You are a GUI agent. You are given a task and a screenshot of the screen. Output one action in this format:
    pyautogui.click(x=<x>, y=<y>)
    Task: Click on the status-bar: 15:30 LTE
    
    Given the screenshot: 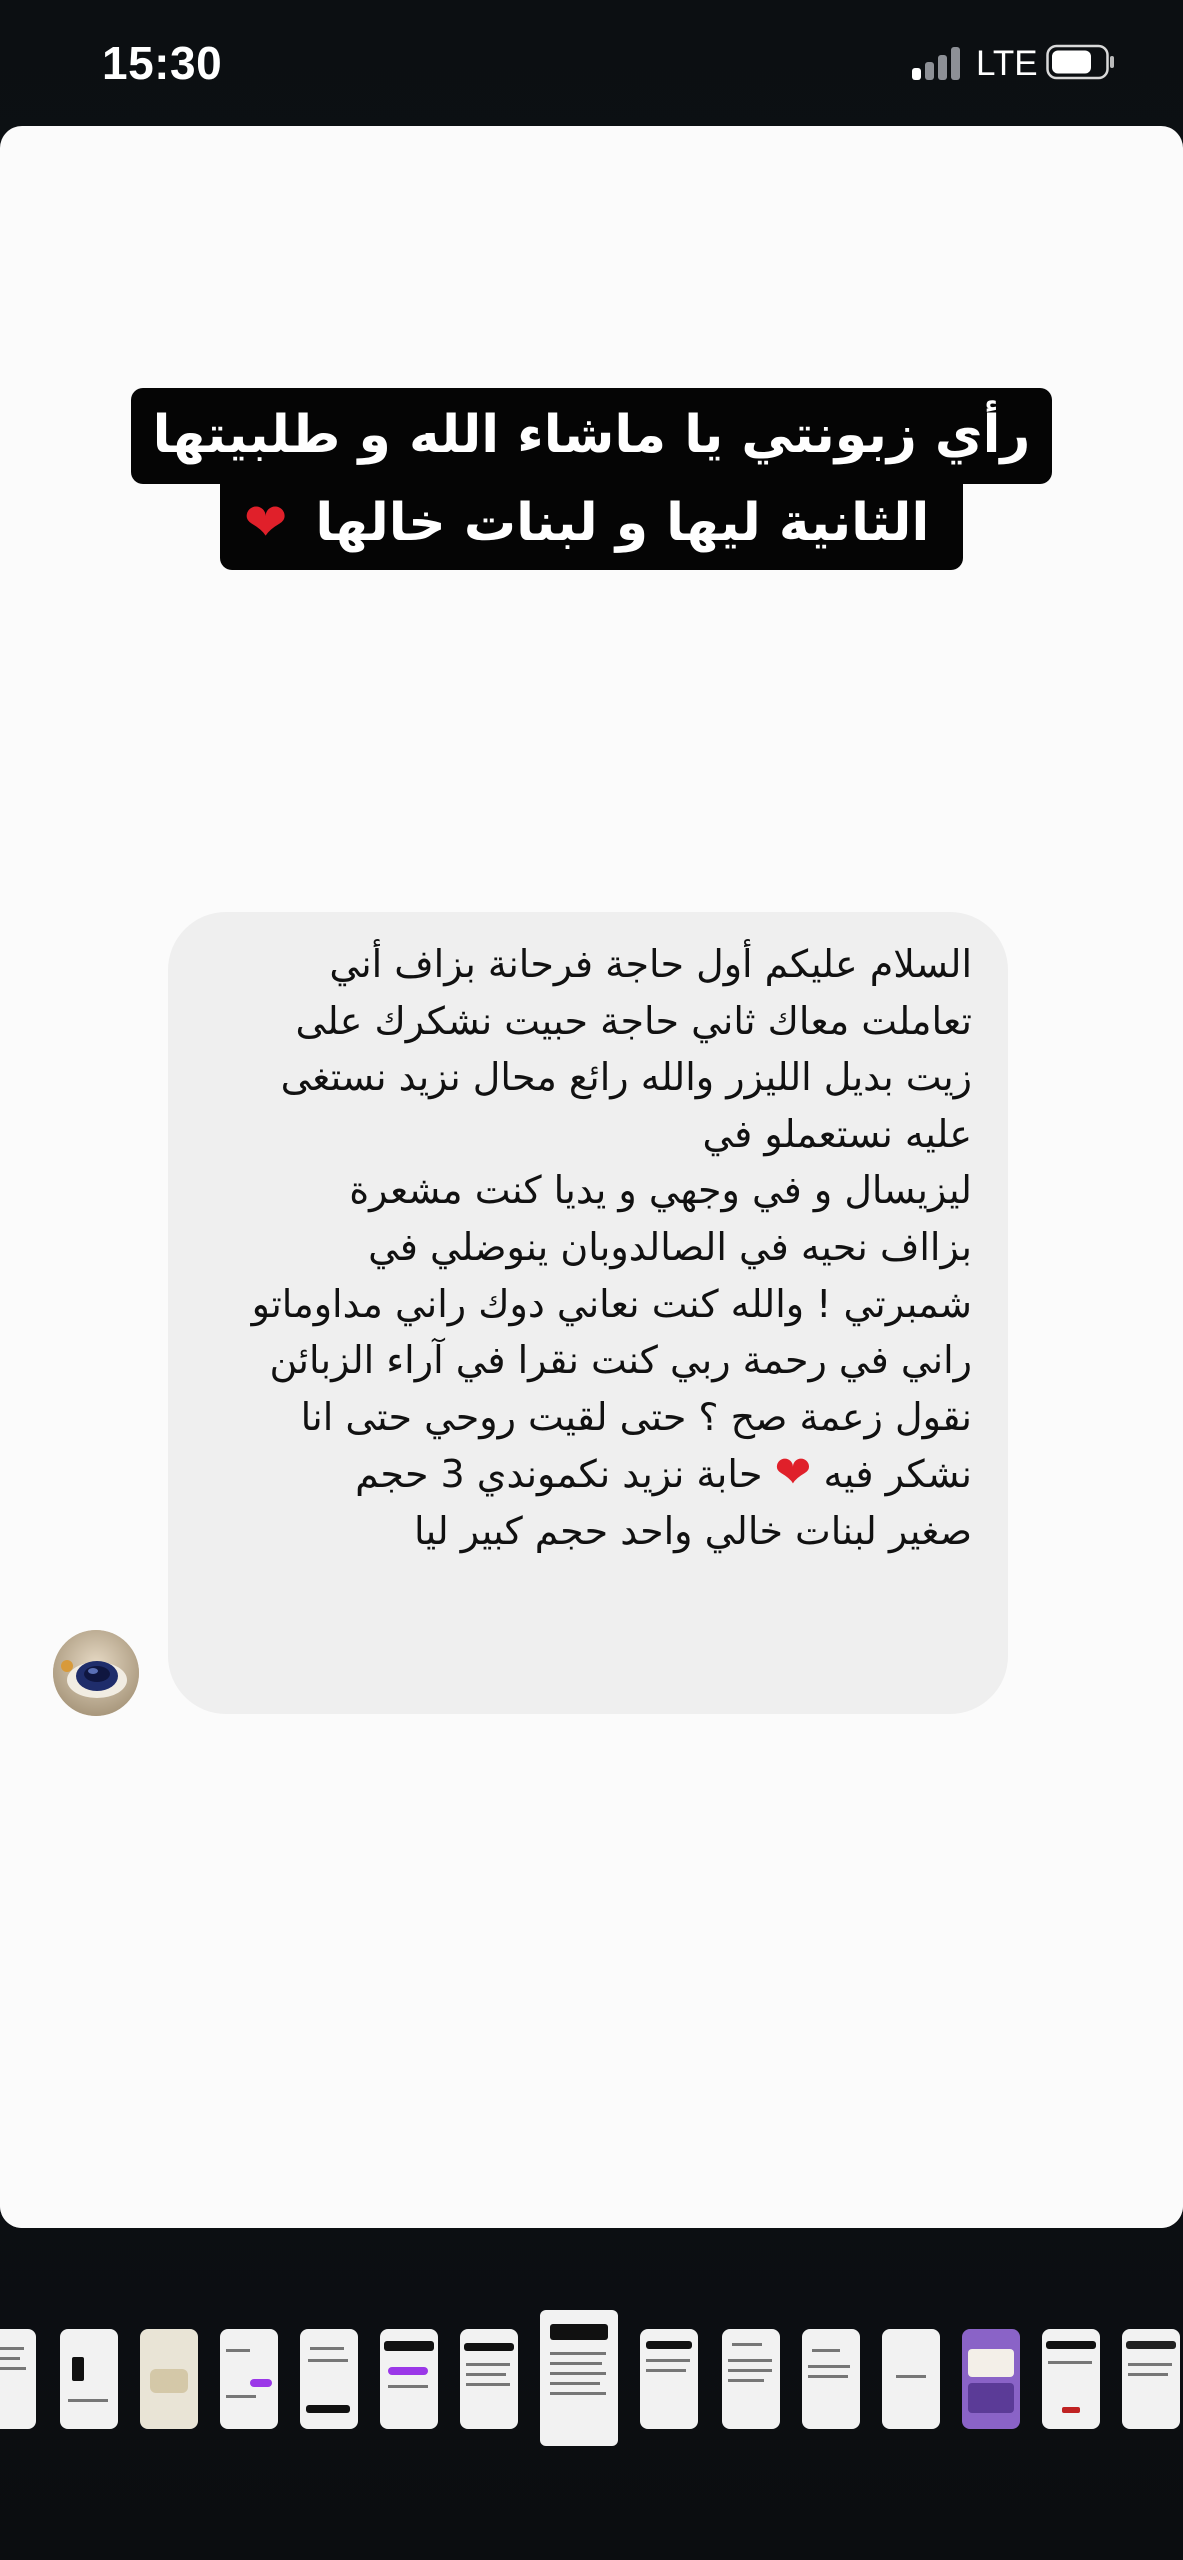 What is the action you would take?
    pyautogui.click(x=591, y=62)
    